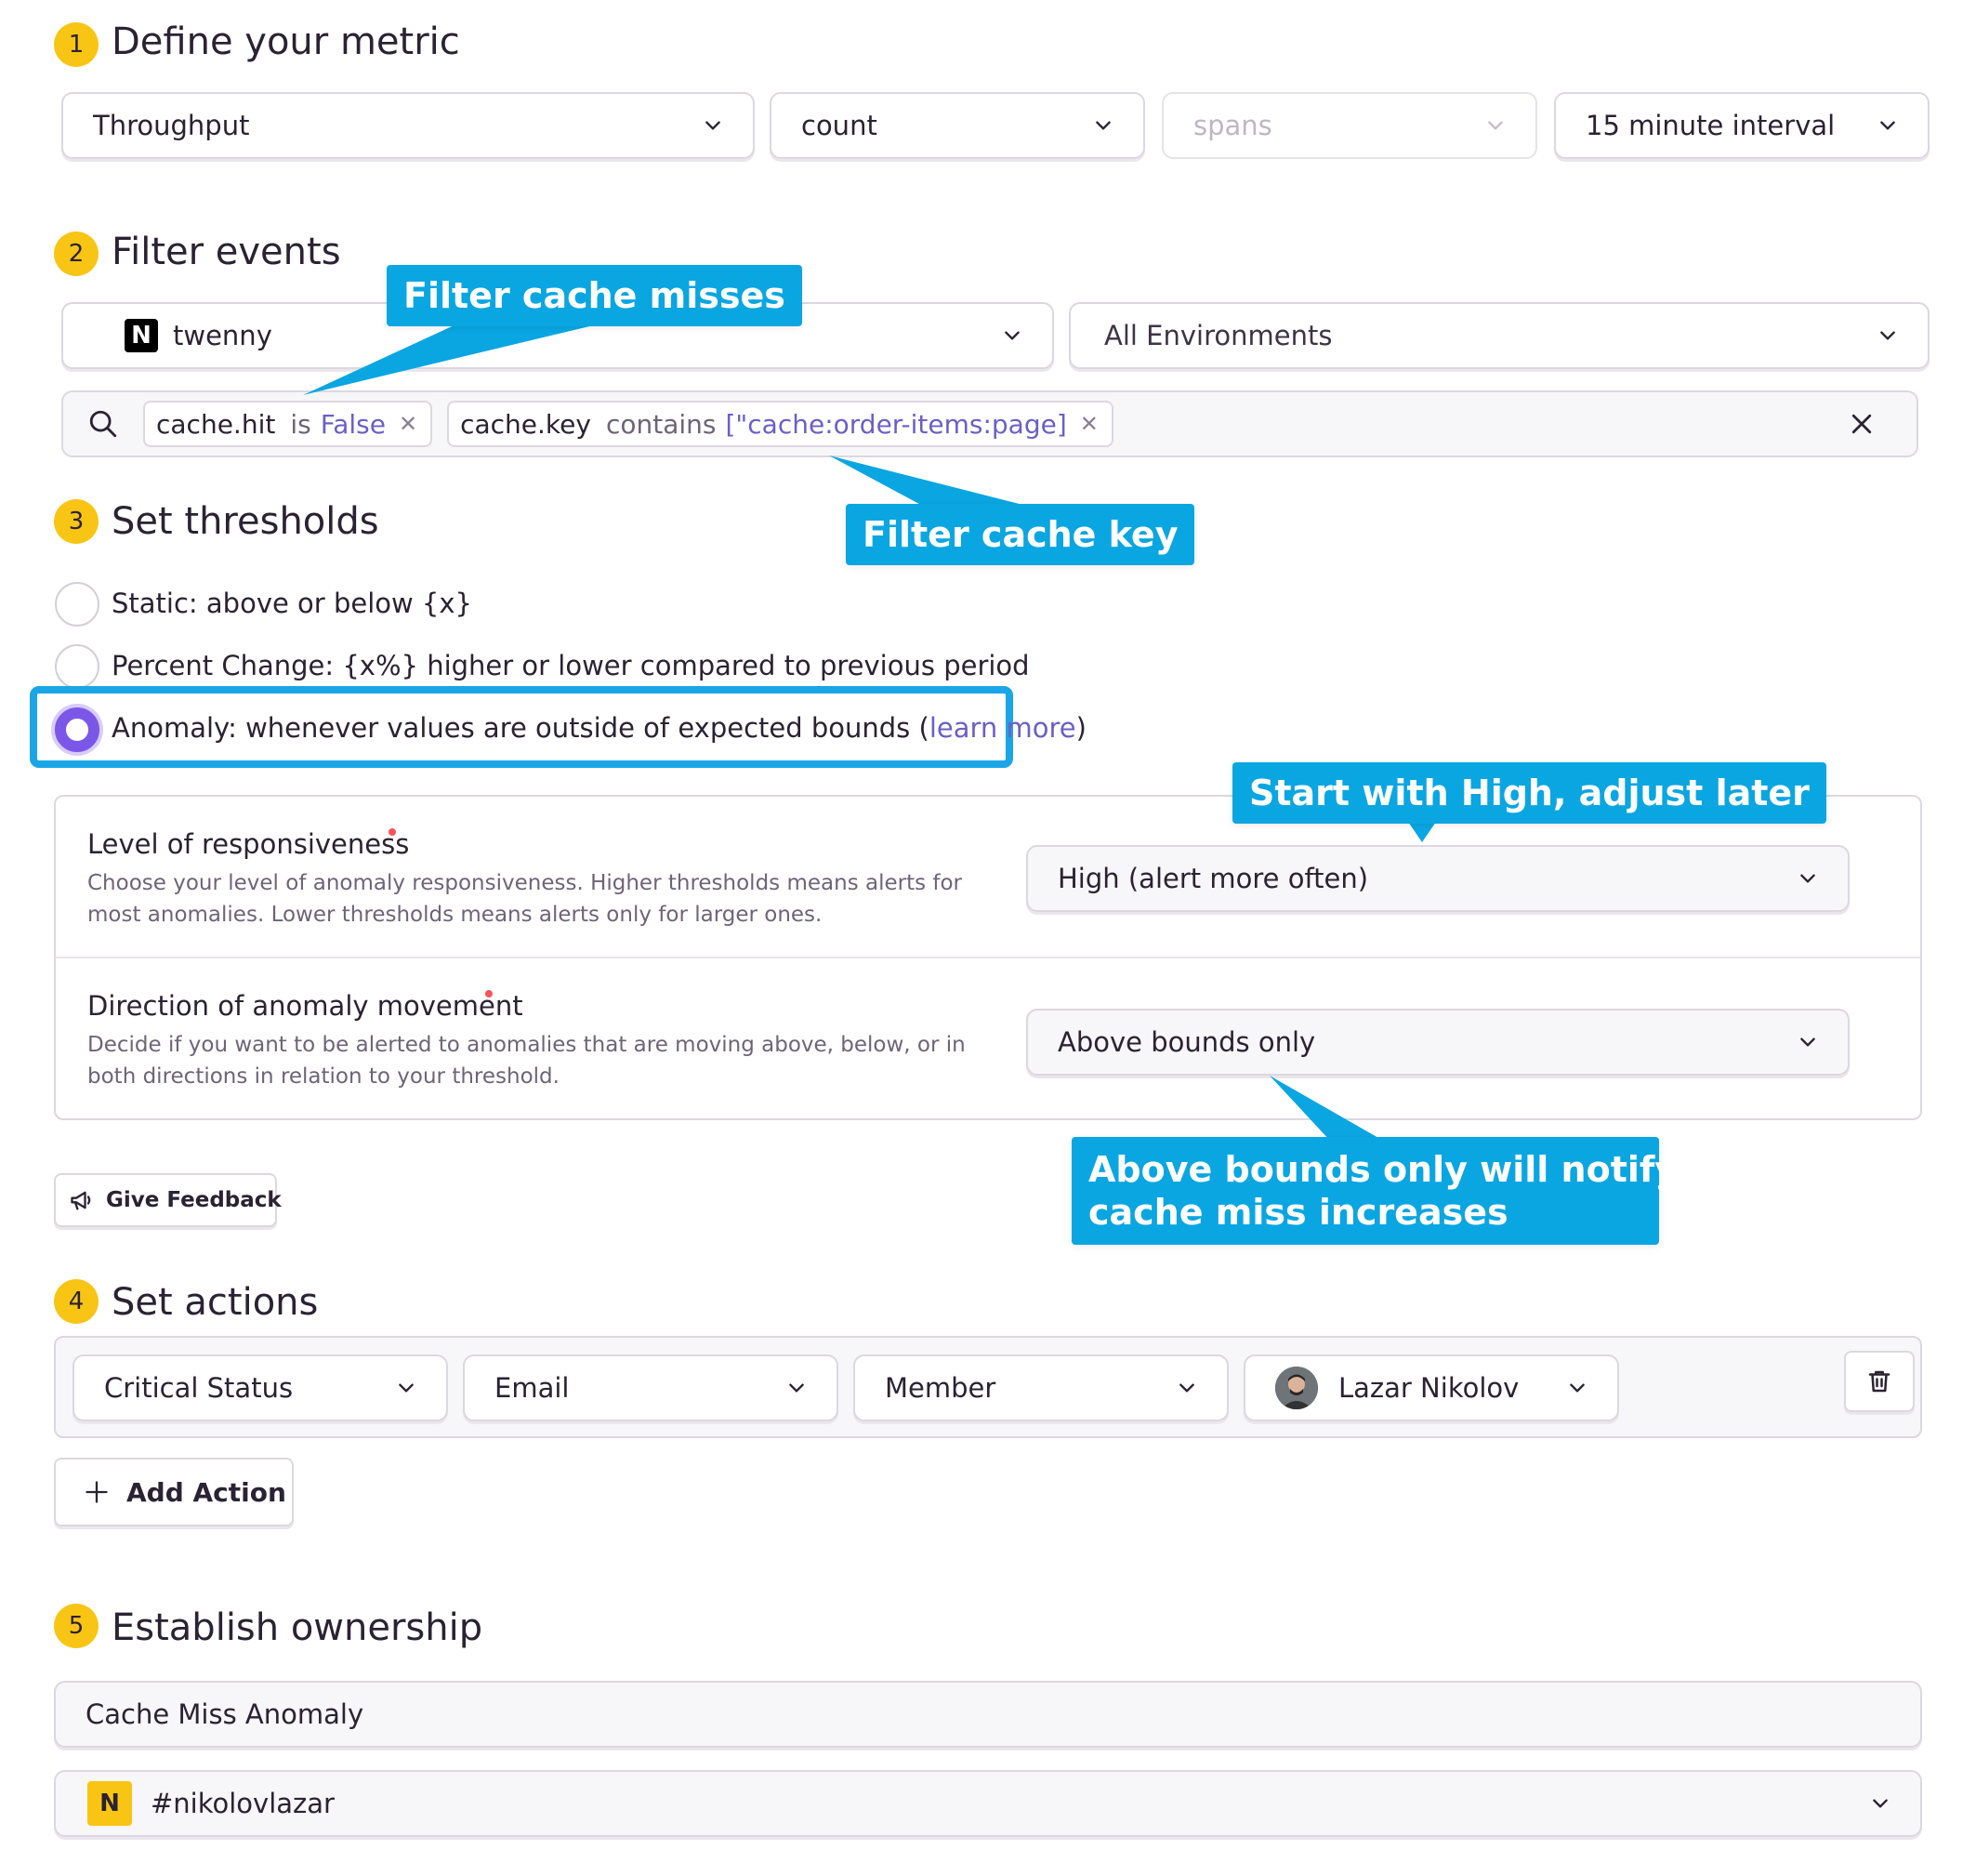 The image size is (1976, 1876). I want to click on callout-pointer-above-bounds, so click(1328, 1109).